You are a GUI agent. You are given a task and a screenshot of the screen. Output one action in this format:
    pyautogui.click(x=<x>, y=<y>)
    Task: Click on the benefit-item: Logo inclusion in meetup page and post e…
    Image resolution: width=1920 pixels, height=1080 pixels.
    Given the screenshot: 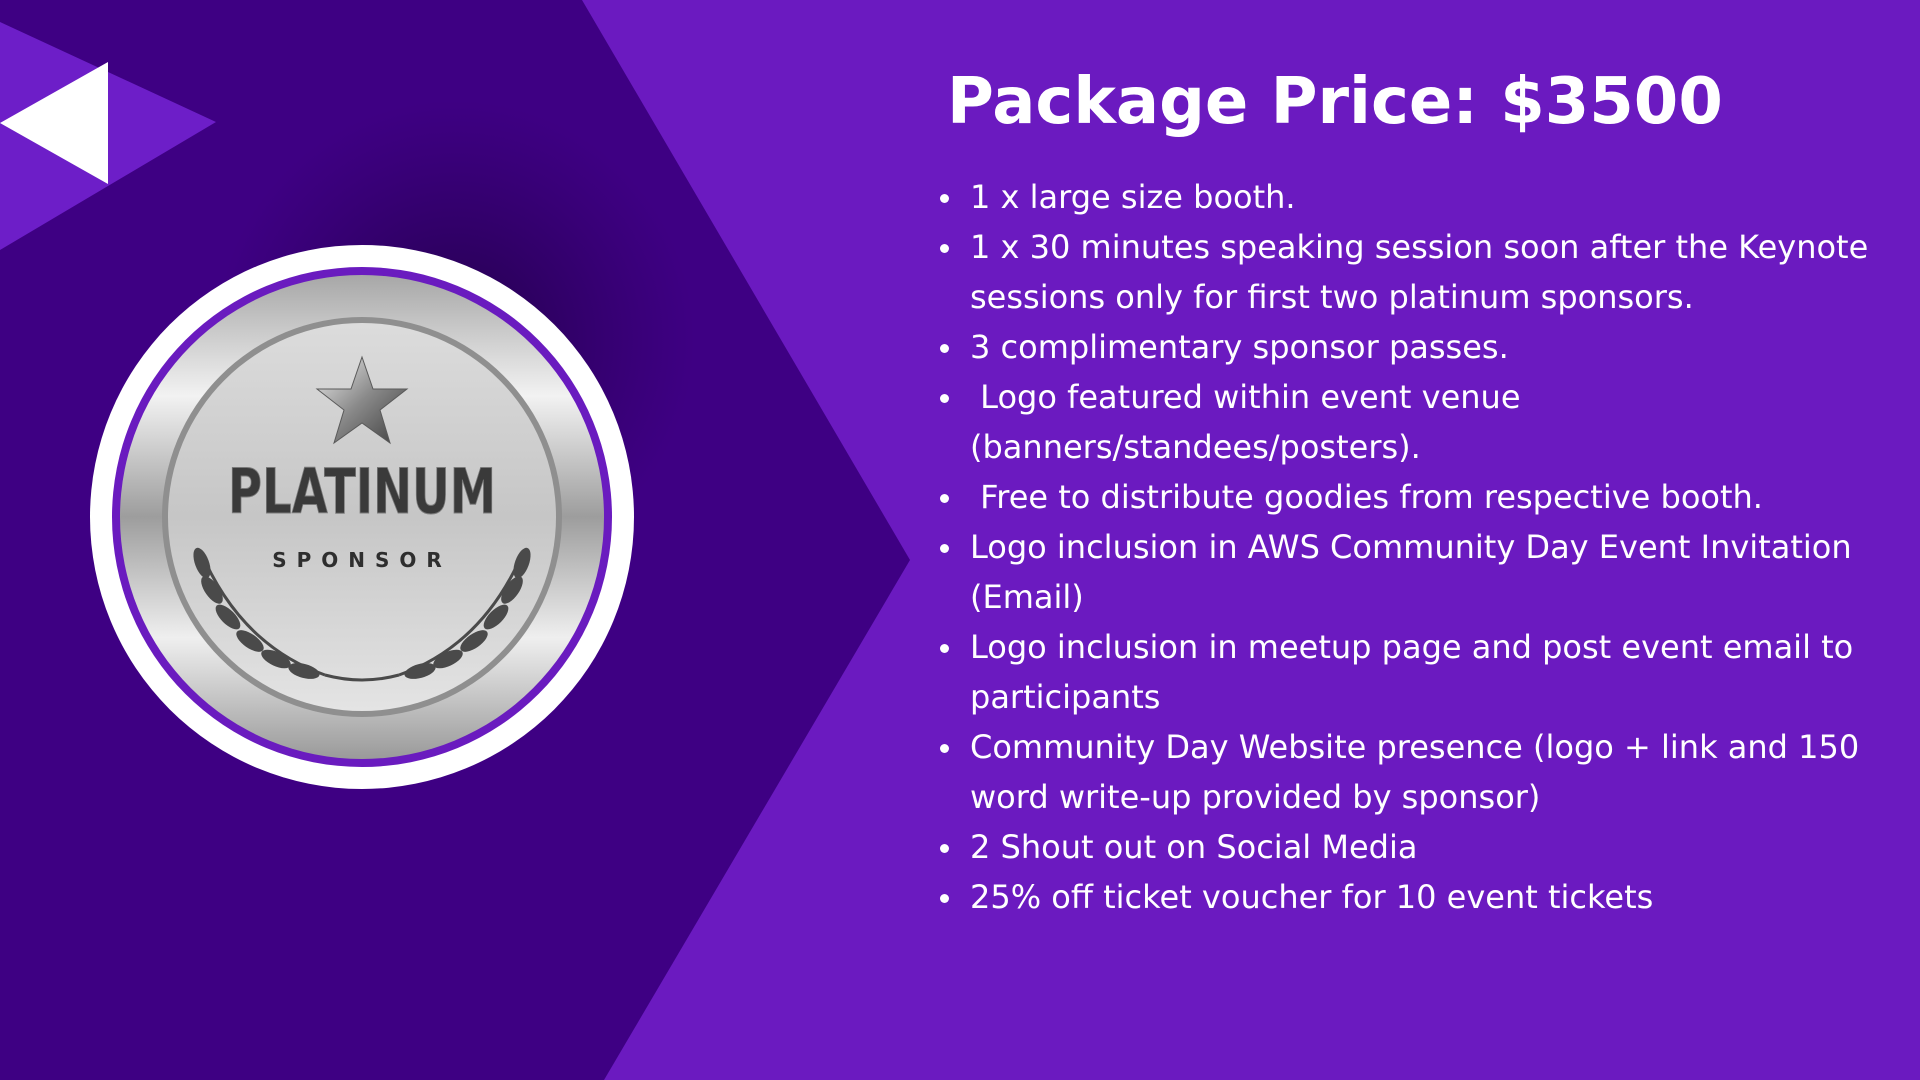 What is the action you would take?
    pyautogui.click(x=1410, y=672)
    